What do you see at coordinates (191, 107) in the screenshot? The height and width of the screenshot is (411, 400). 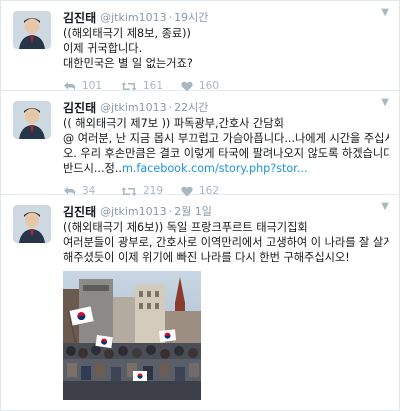 I see `timestamp: 22시간` at bounding box center [191, 107].